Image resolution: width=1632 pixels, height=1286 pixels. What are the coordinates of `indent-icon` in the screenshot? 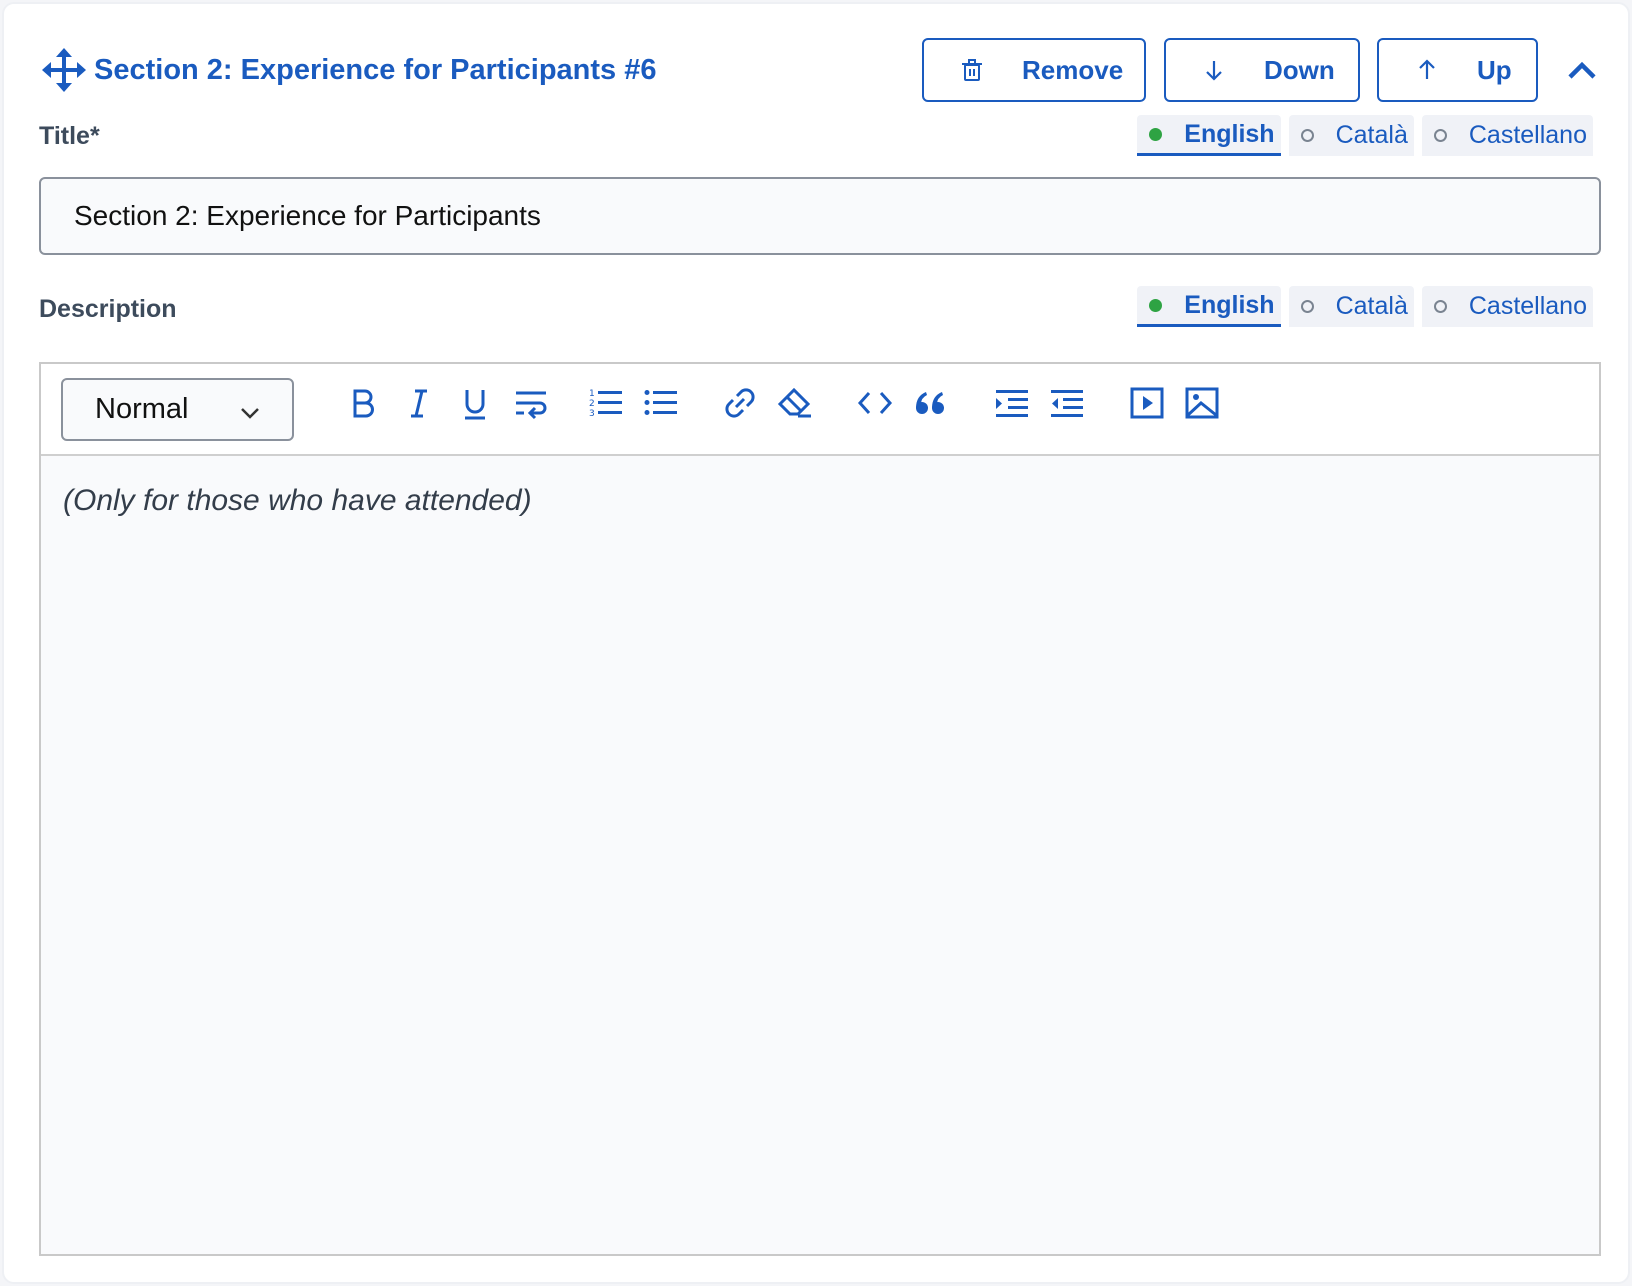 It's located at (1012, 405).